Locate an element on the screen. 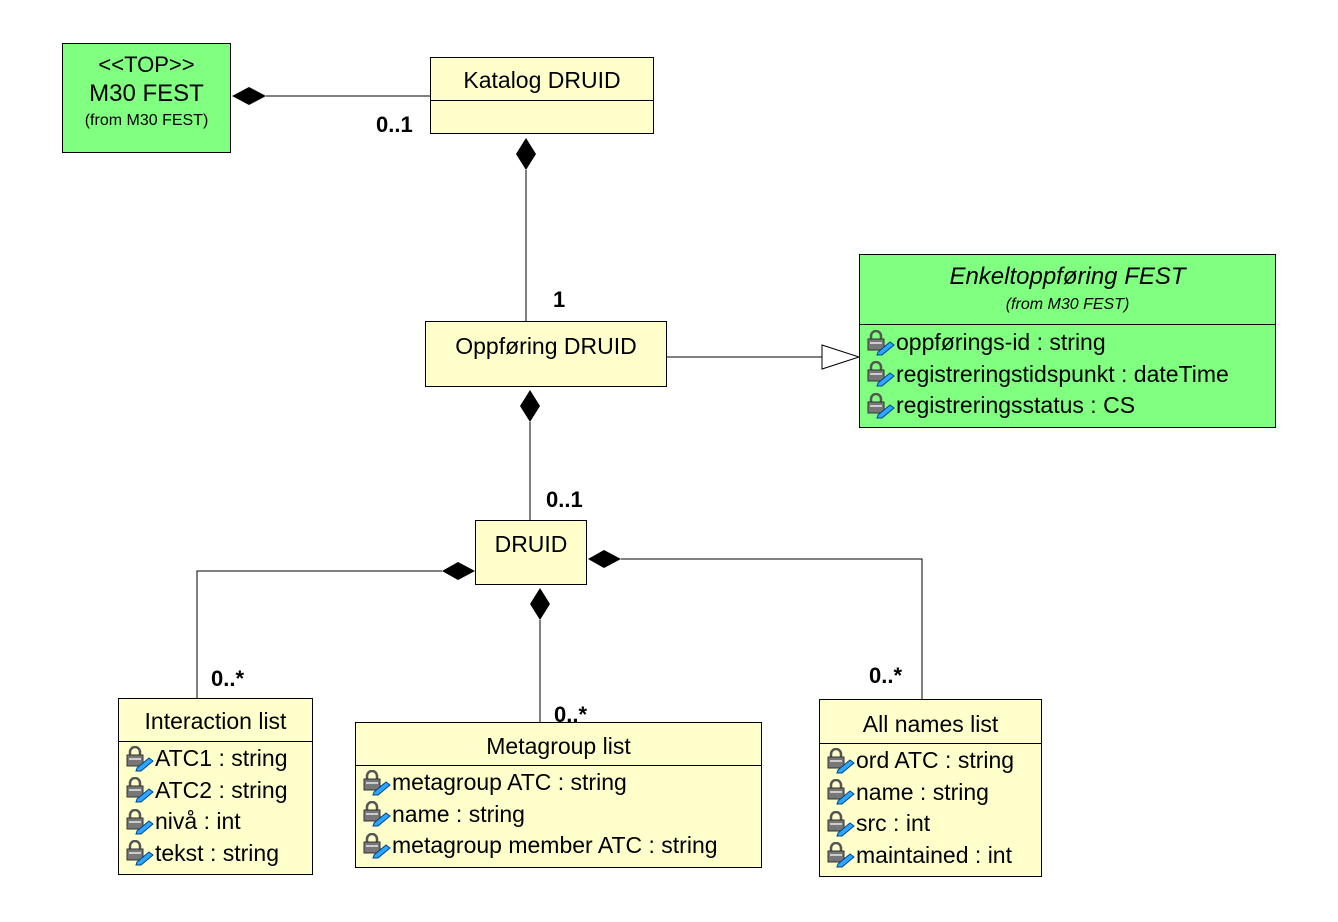  attribute-row: maintained : int is located at coordinates (930, 856).